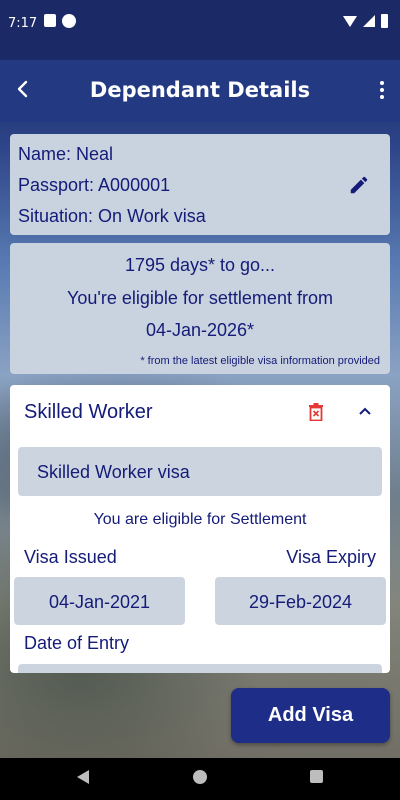 This screenshot has width=400, height=800. I want to click on status-time: 7:17, so click(23, 23).